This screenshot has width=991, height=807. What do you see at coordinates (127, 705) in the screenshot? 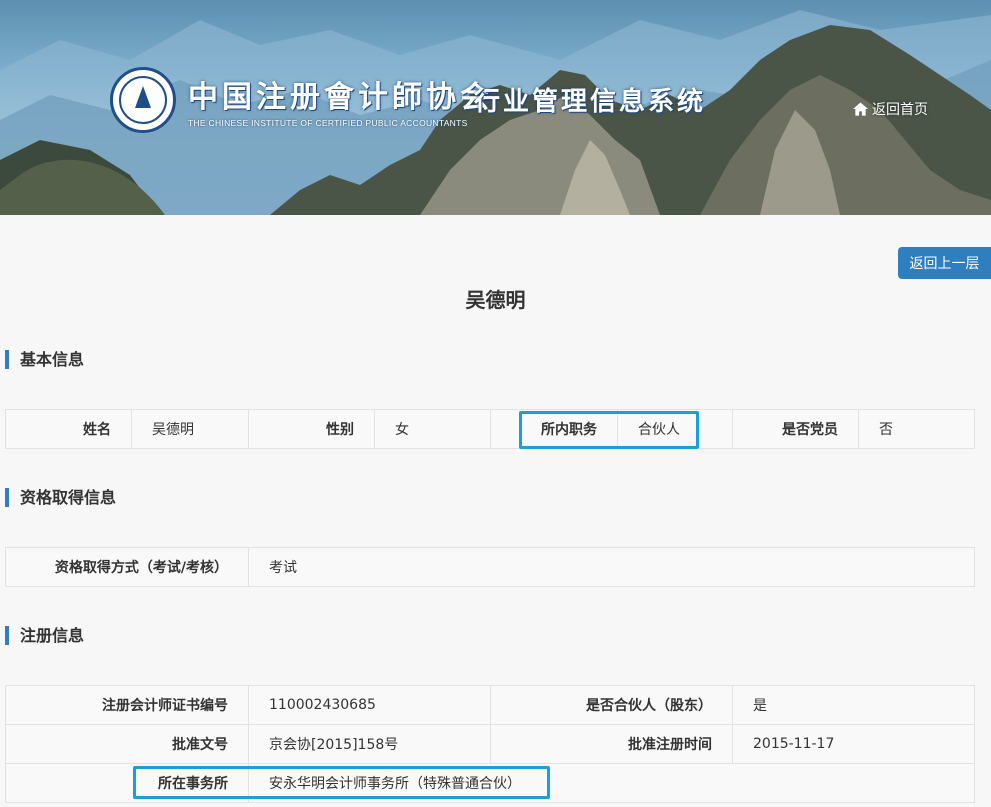
I see `cert-number-label: 注册会计师证书编号` at bounding box center [127, 705].